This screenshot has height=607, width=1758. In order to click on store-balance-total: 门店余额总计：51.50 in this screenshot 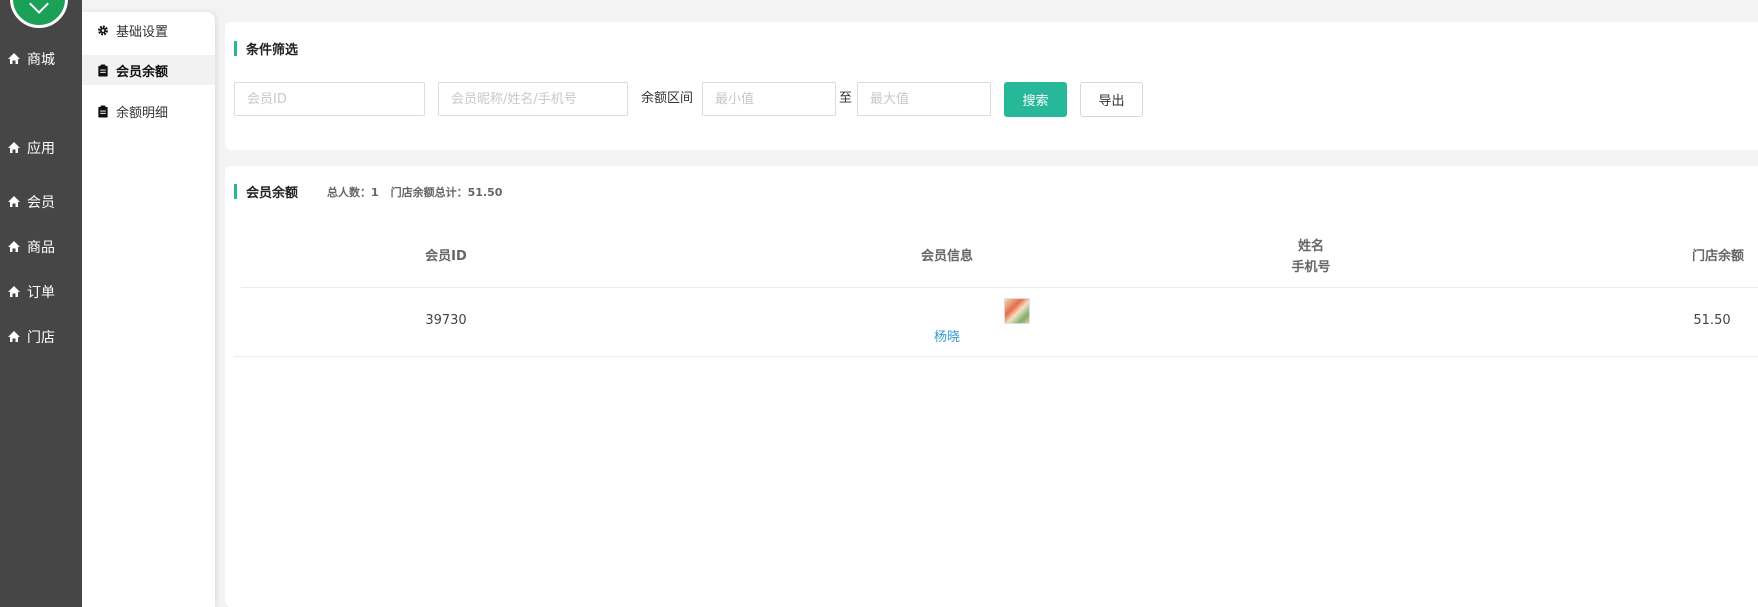, I will do `click(446, 192)`.